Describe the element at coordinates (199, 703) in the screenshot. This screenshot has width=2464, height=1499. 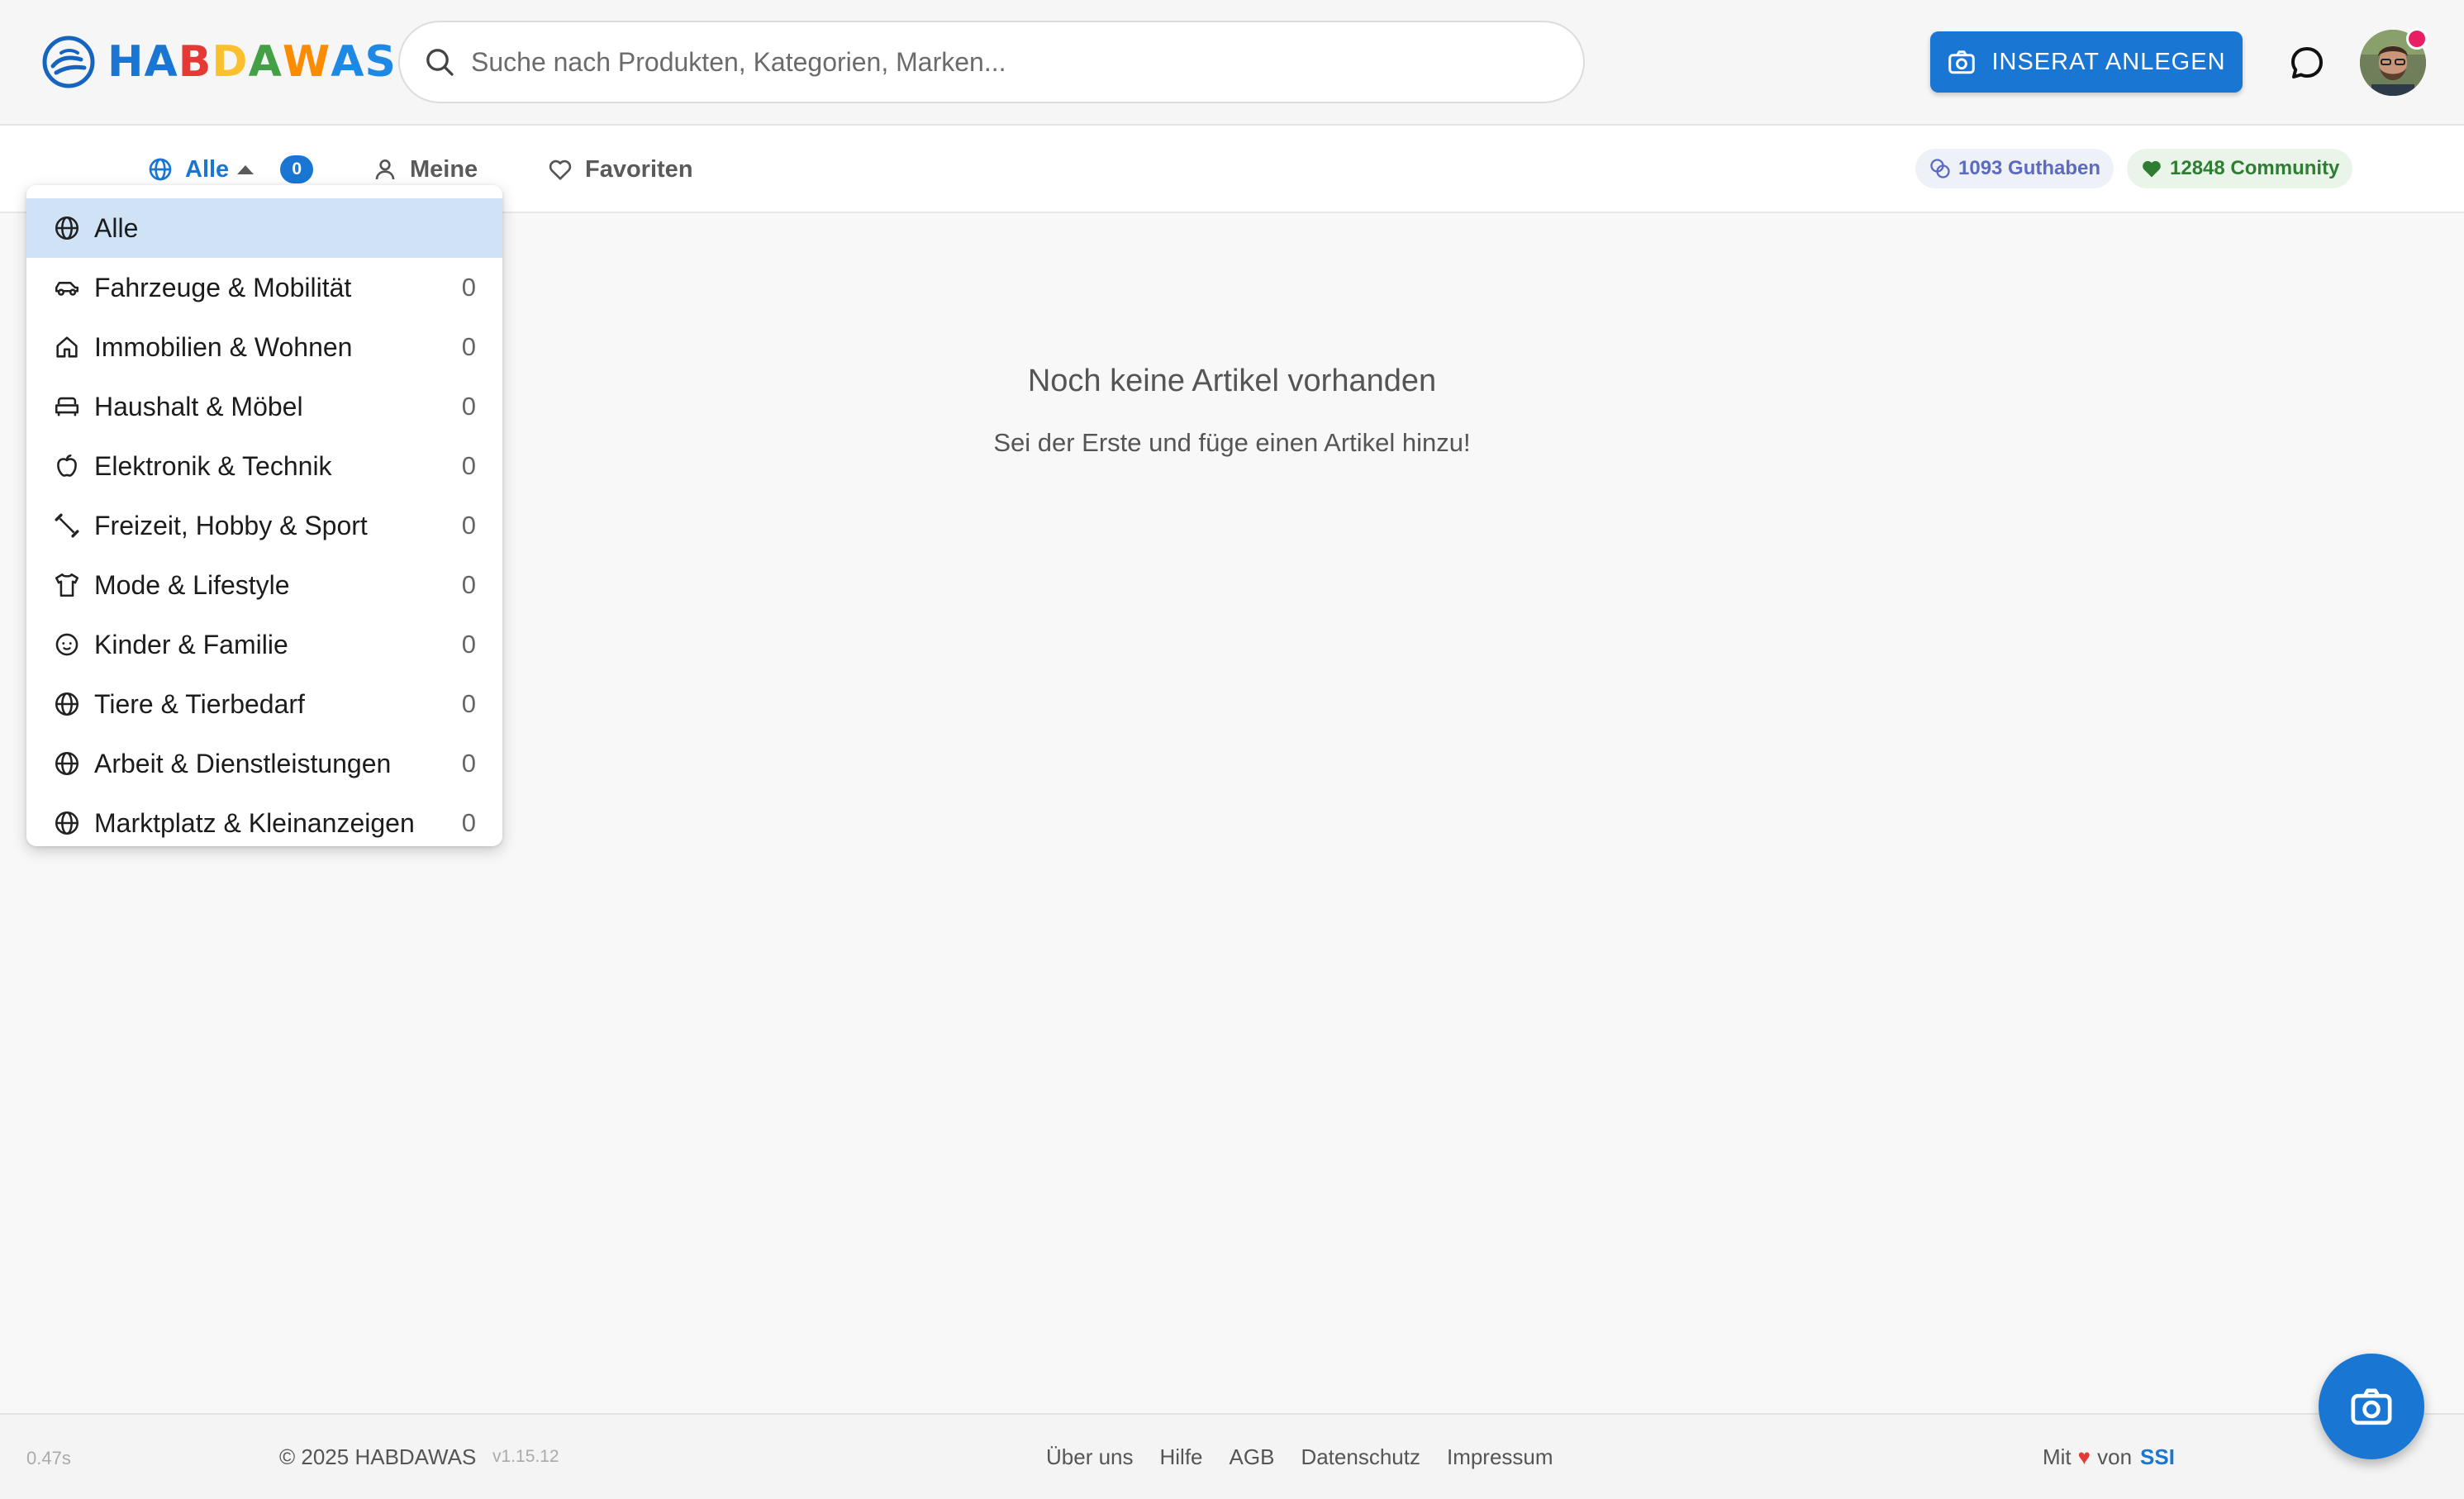
I see `category-option-label: Tiere & Tierbedarf` at that location.